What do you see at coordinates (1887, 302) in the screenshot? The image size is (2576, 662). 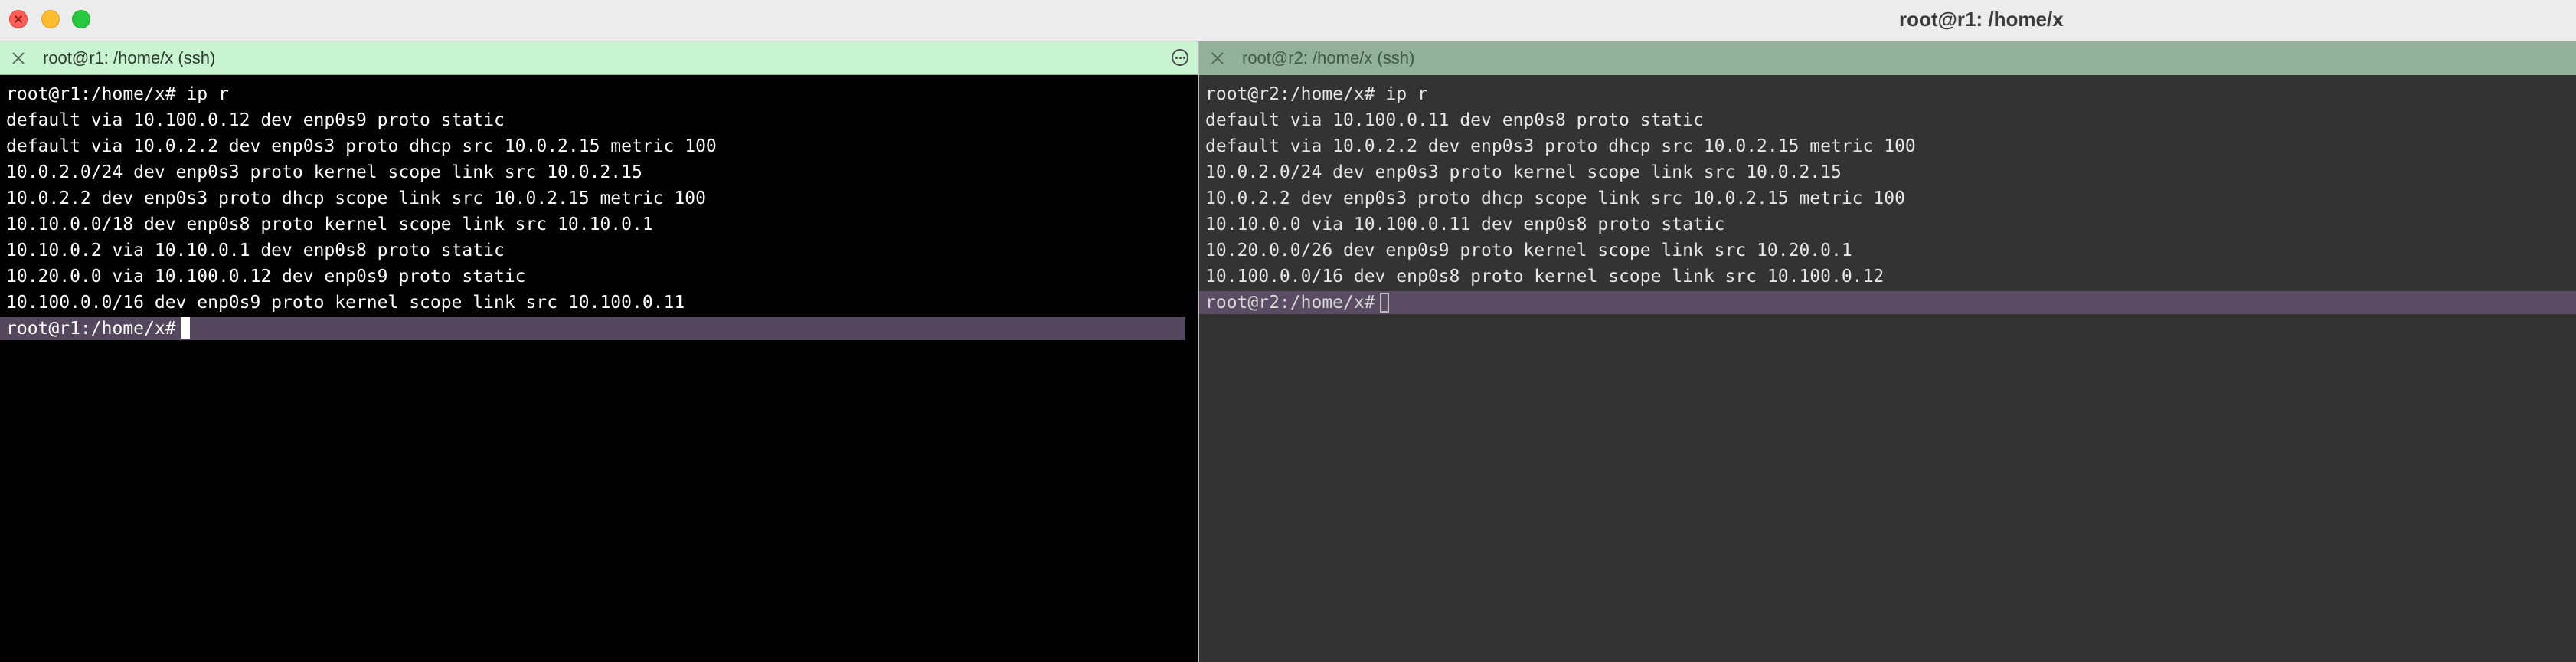 I see `active-prompt: root@r2:/home/x#` at bounding box center [1887, 302].